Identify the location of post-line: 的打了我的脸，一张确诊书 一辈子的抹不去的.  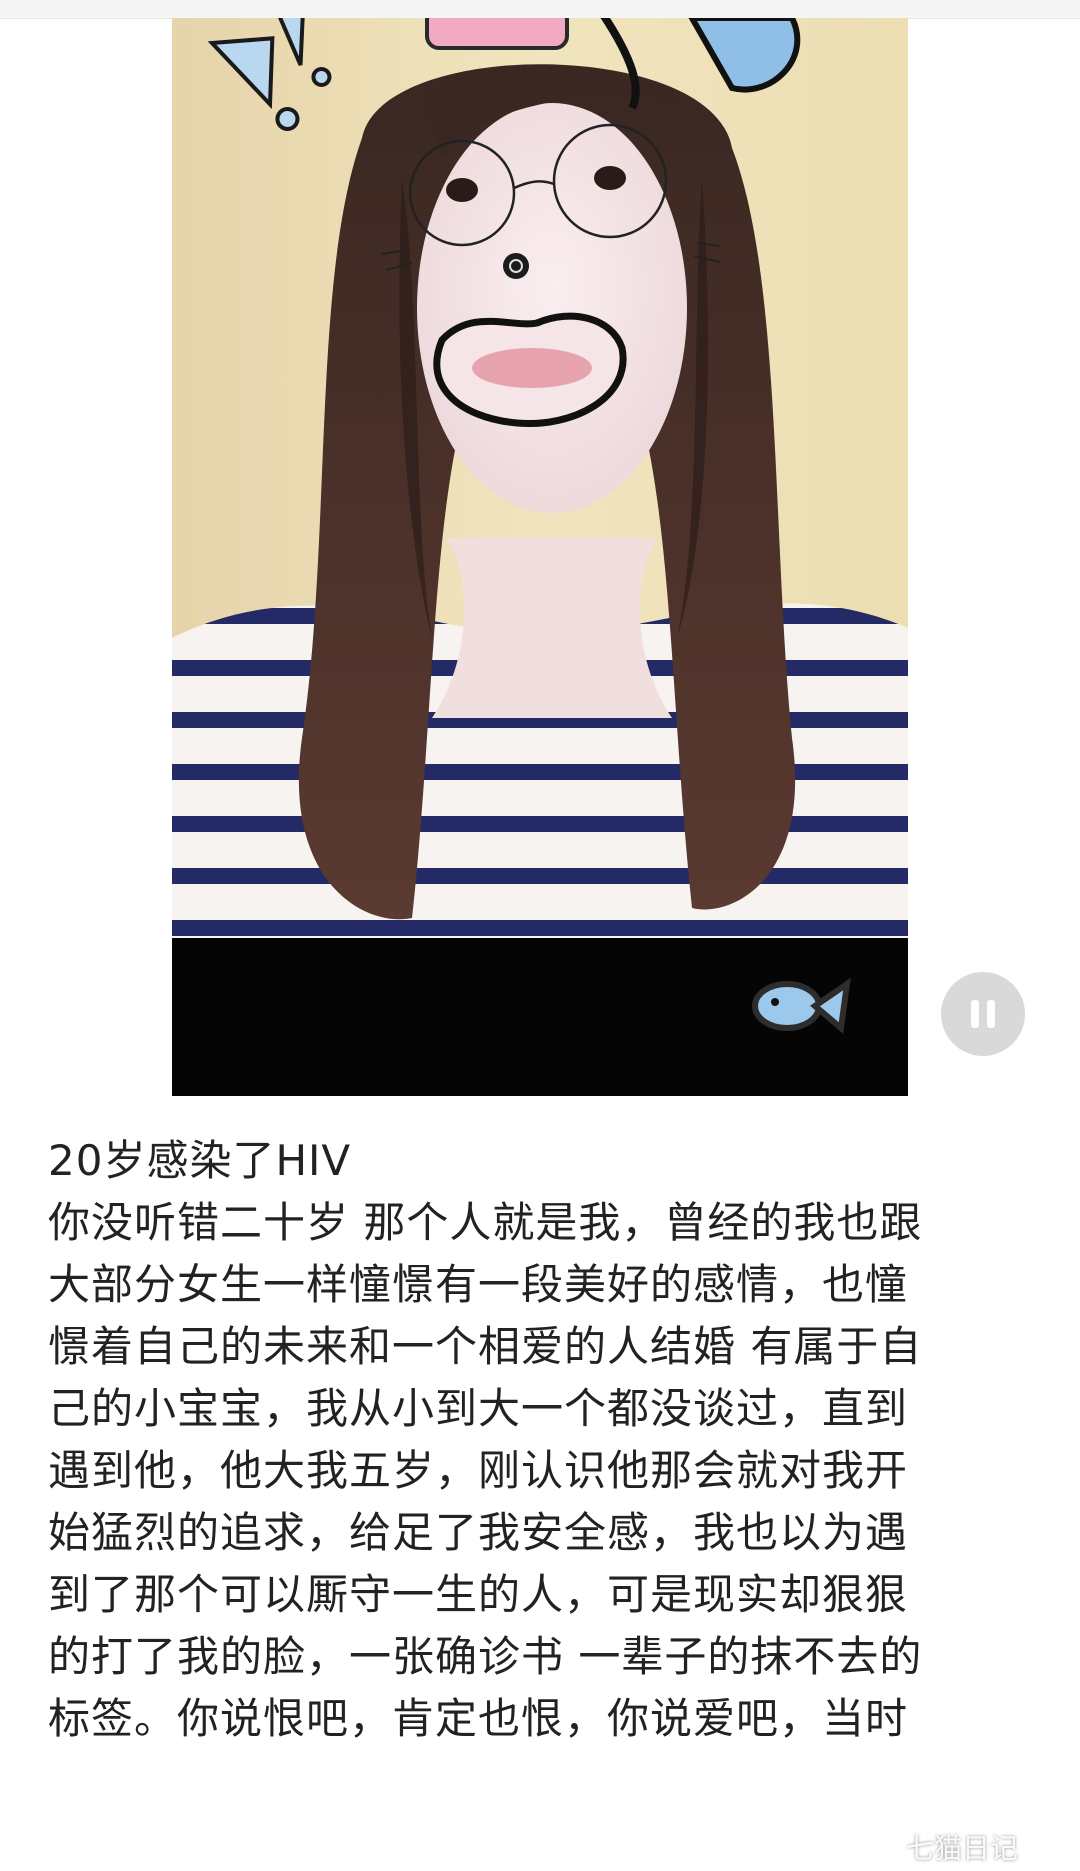
(485, 1656).